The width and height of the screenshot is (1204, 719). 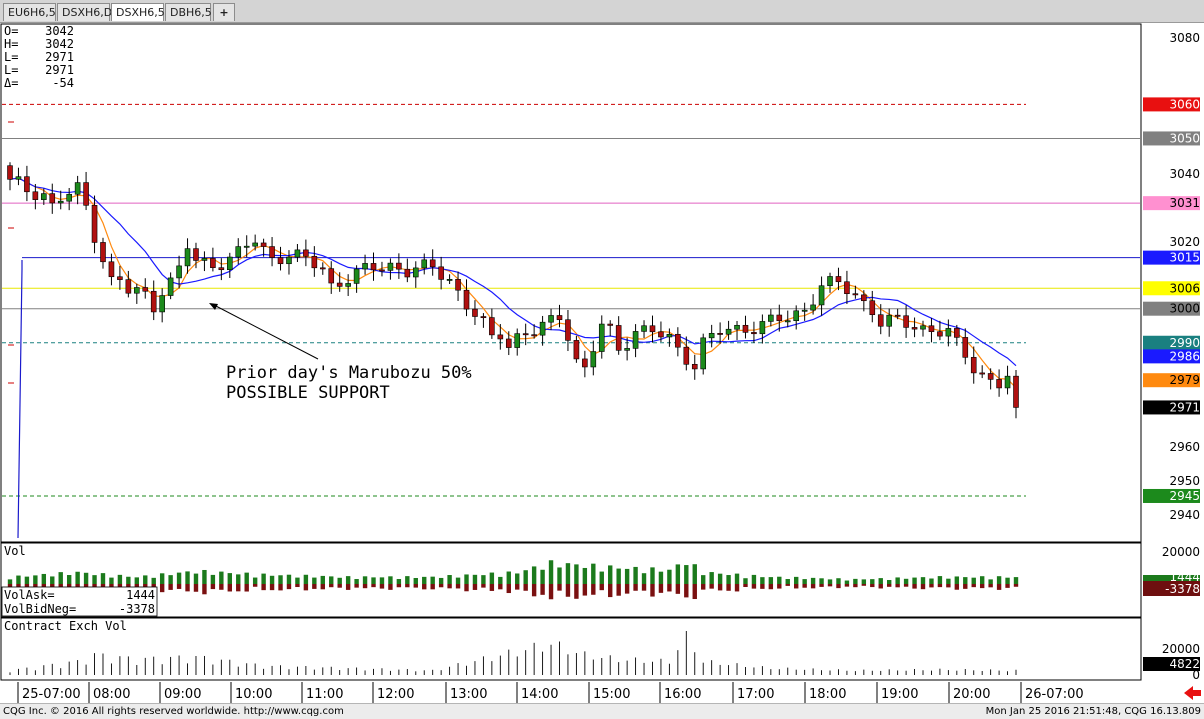 What do you see at coordinates (59, 44) in the screenshot?
I see `ohlc-value-high: 3042` at bounding box center [59, 44].